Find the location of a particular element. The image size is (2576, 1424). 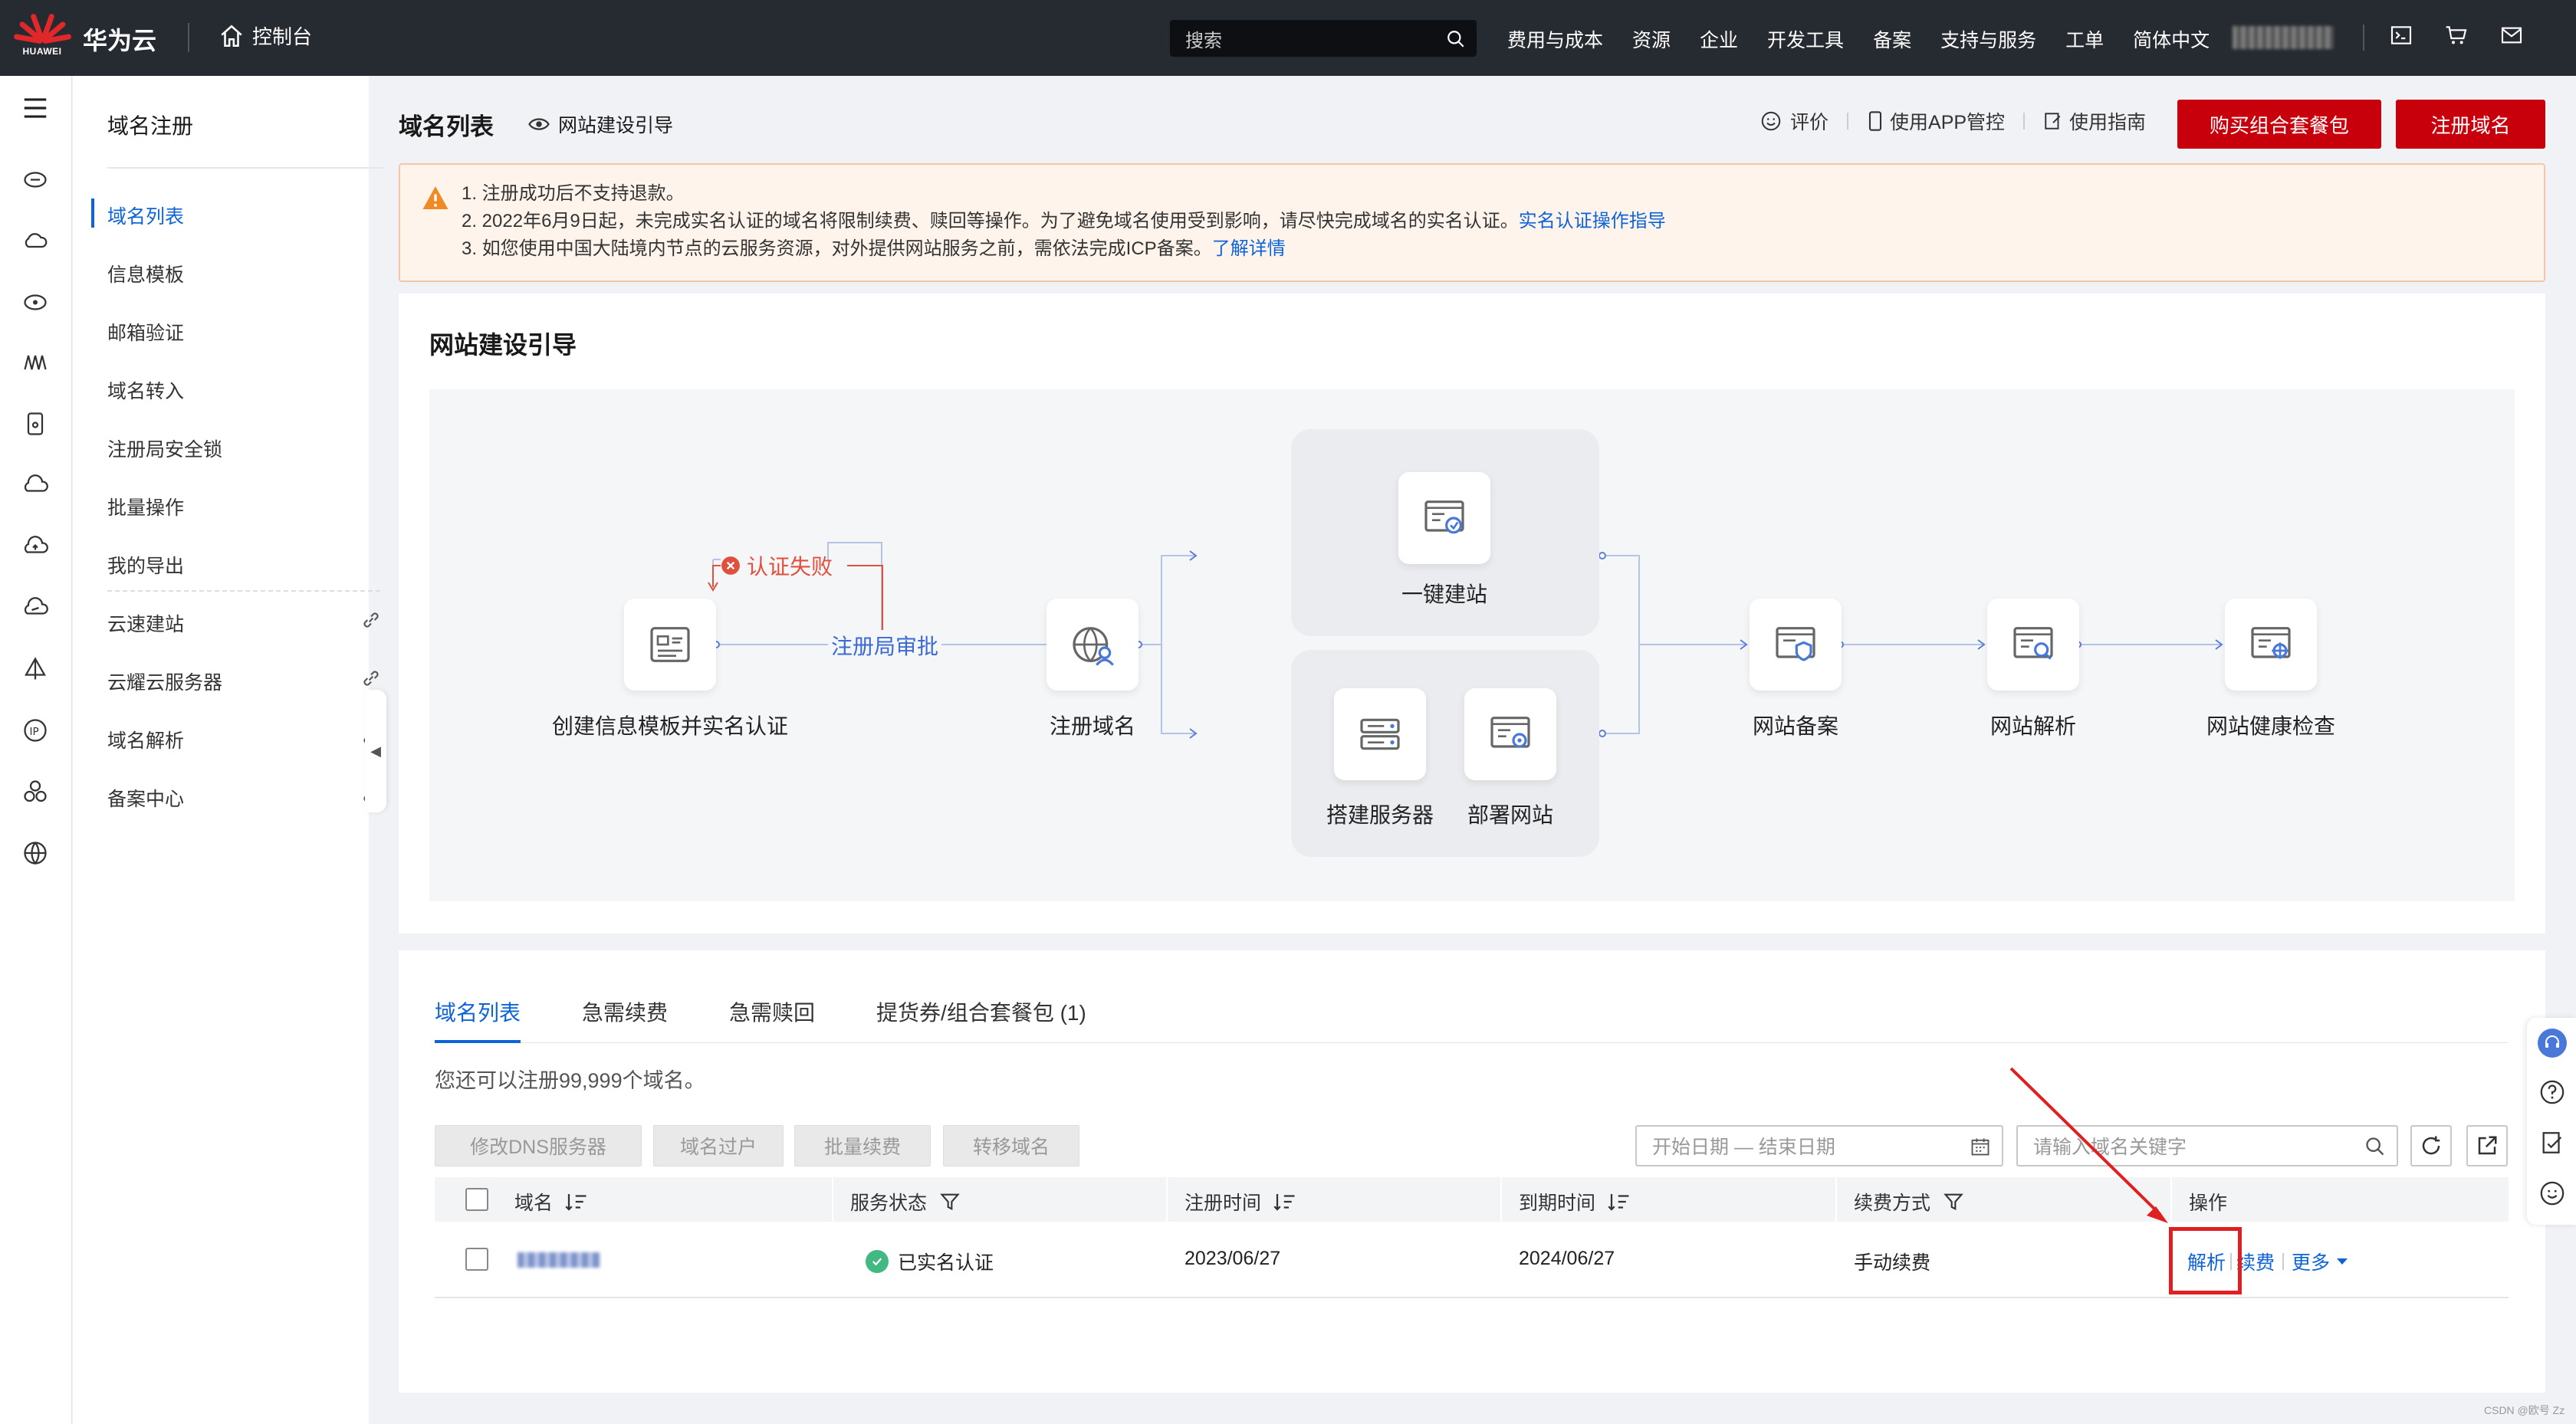

modify-dns-button: 修改DNS服务器 is located at coordinates (539, 1145).